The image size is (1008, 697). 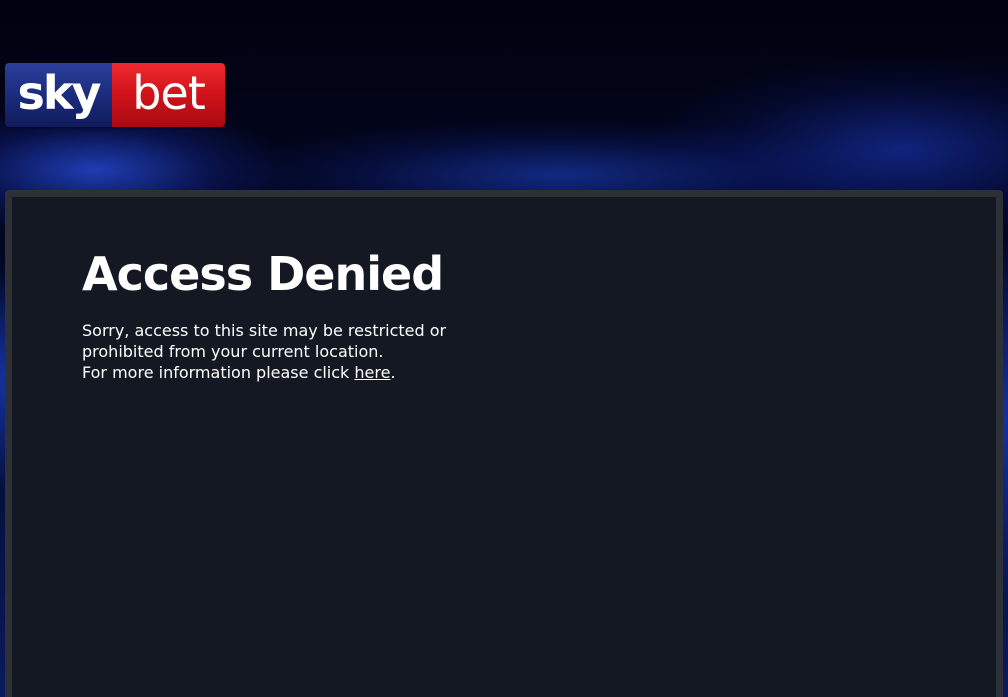 I want to click on logo-sky-part: sky, so click(x=58, y=95).